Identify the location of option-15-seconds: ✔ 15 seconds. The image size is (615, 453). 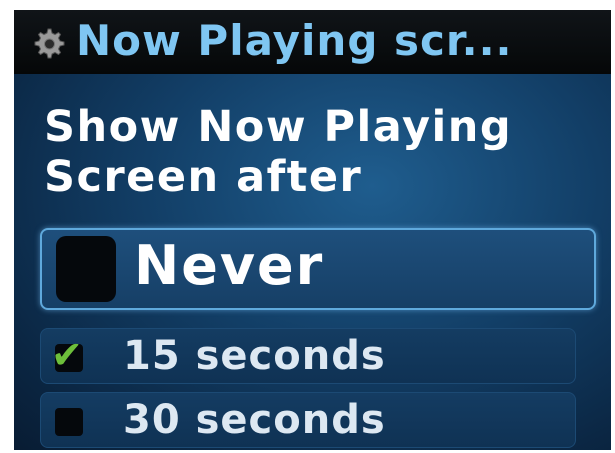
(308, 356).